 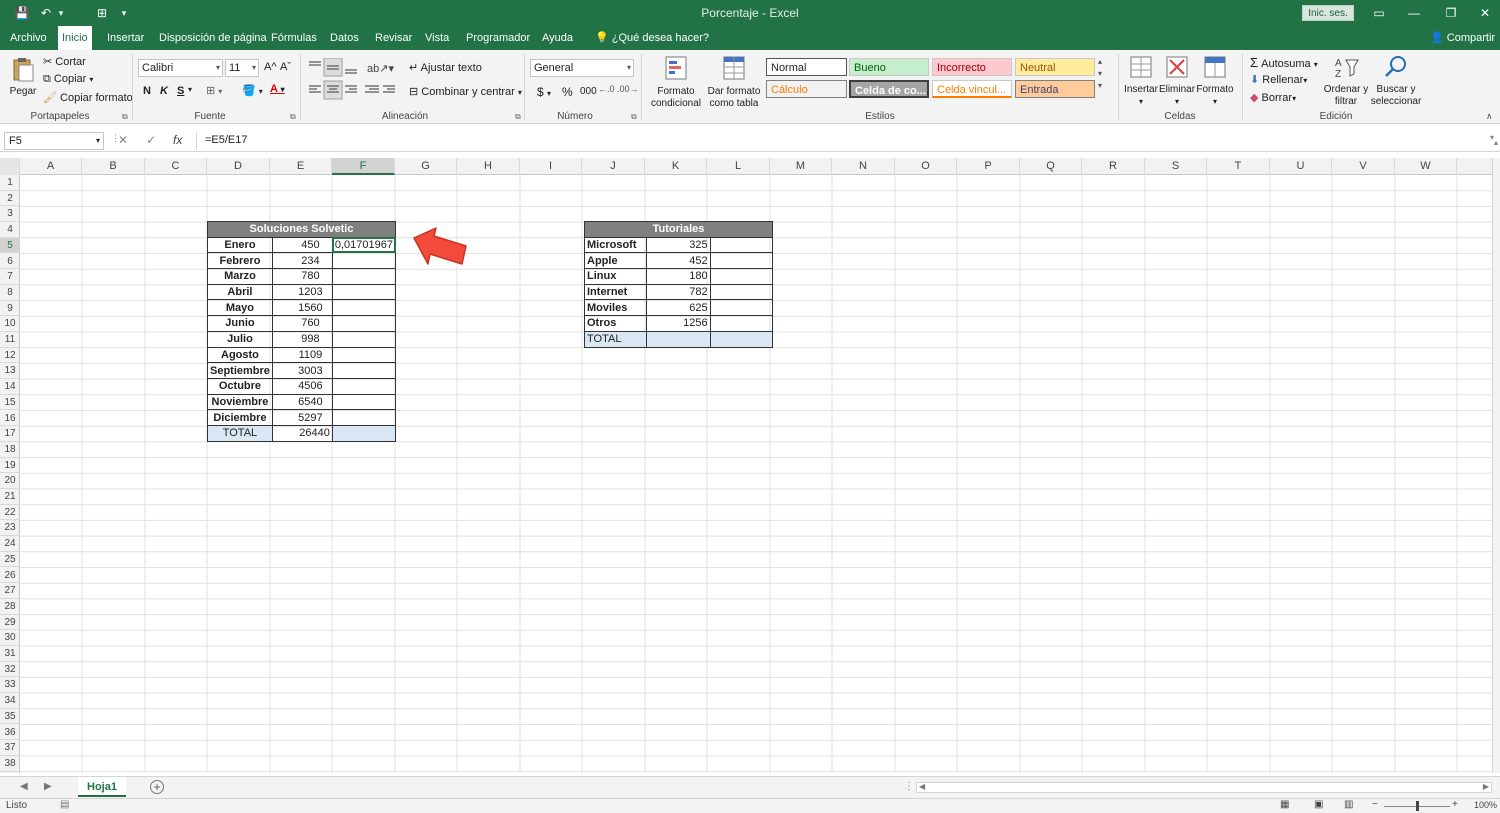 I want to click on style-entrada: Entrada, so click(x=1055, y=89).